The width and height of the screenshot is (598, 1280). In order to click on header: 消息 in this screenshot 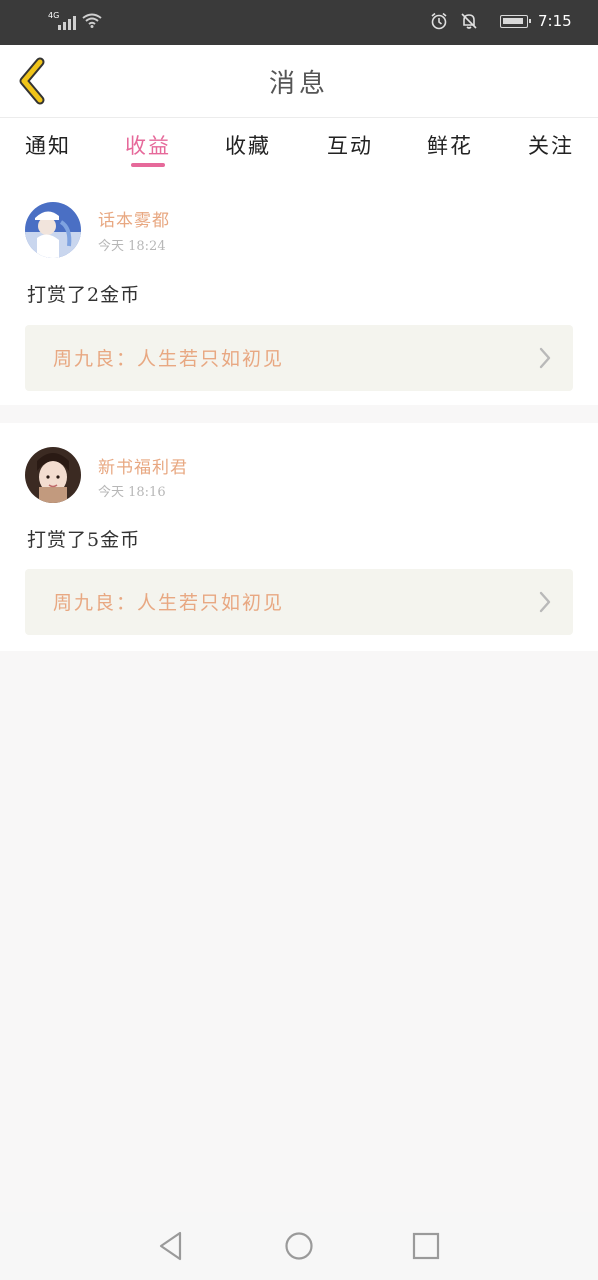, I will do `click(299, 81)`.